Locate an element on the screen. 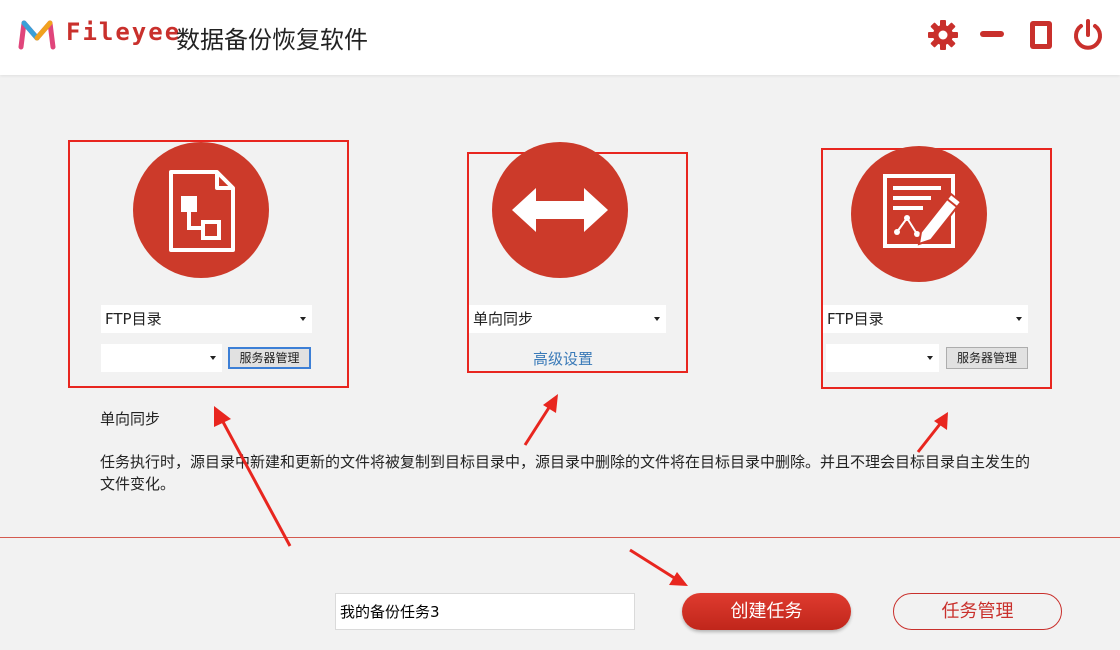  minimize-icon is located at coordinates (992, 34).